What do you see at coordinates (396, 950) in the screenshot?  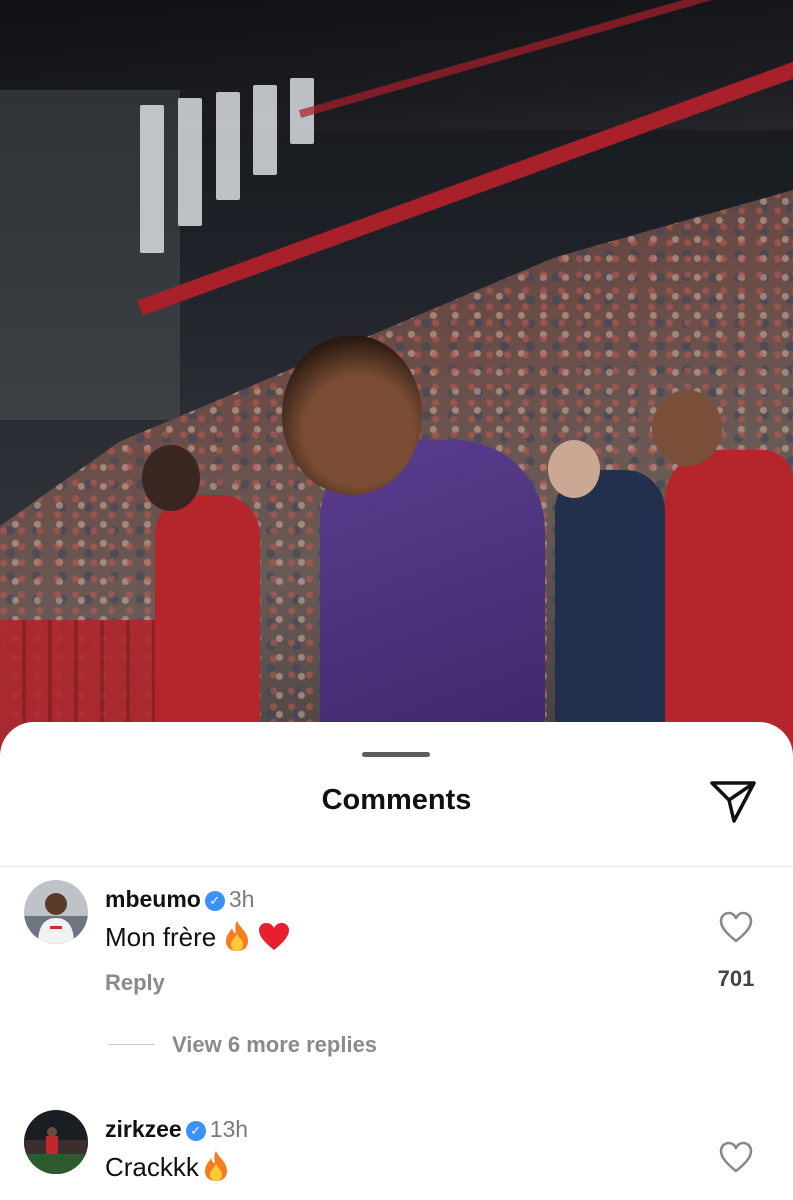 I see `comment-item: mbeumo ✓ 3h Mon frère Reply 701` at bounding box center [396, 950].